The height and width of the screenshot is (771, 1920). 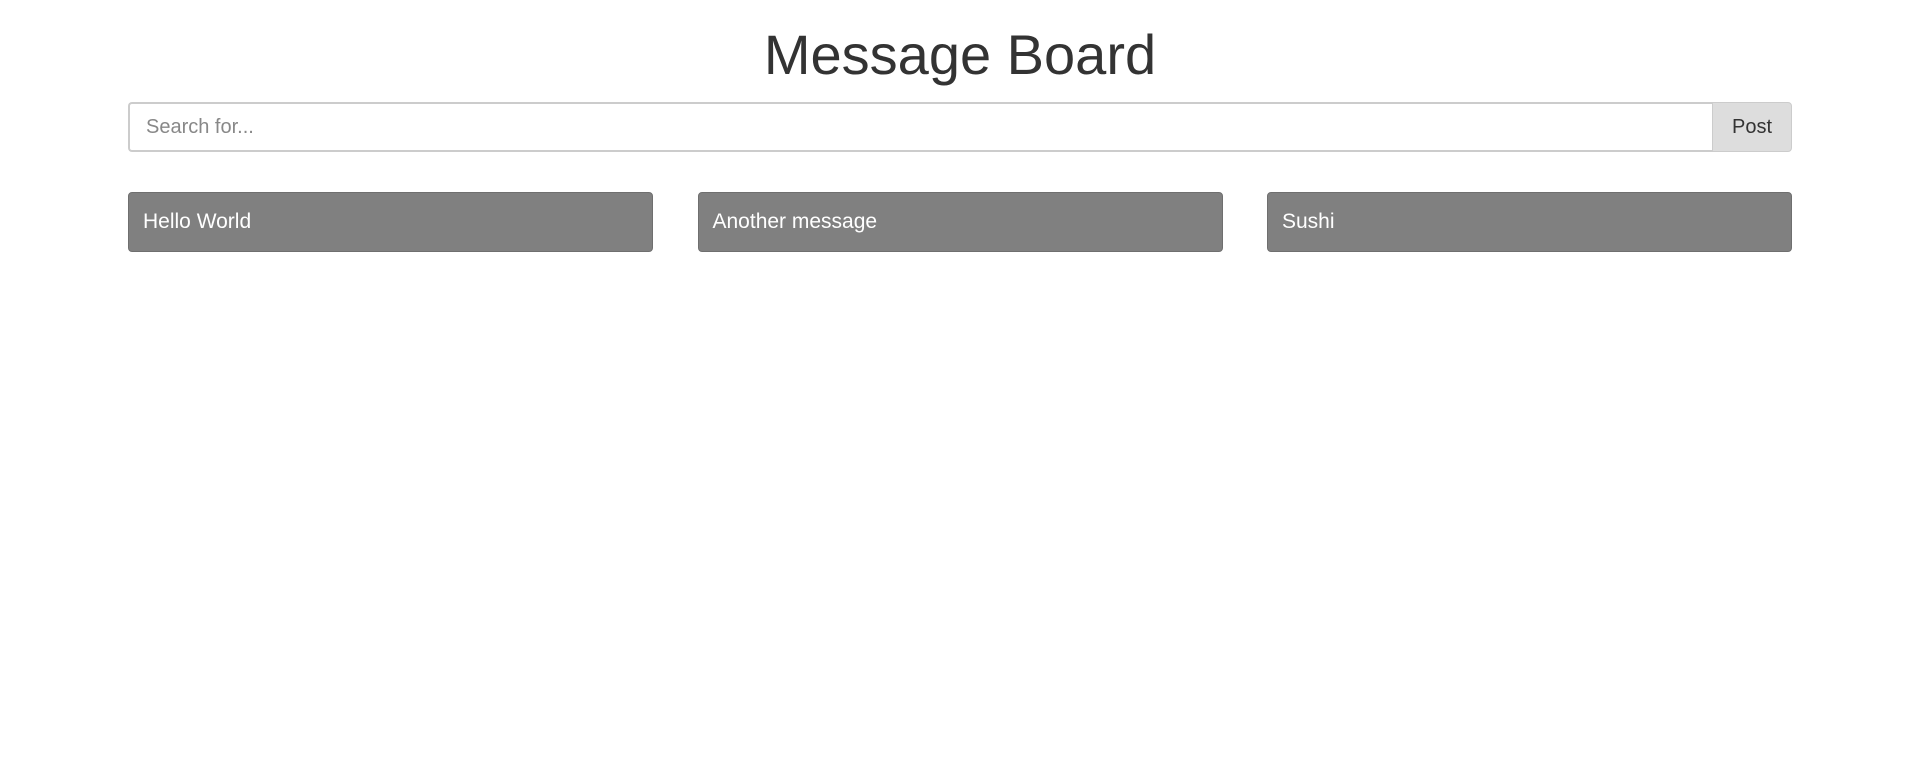 I want to click on message-list: Hello World Another message Sushi, so click(x=960, y=222).